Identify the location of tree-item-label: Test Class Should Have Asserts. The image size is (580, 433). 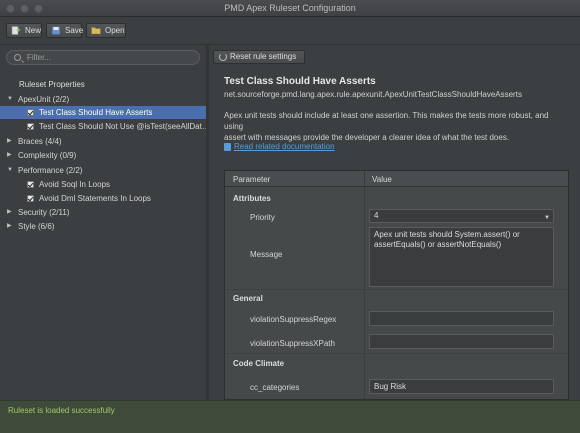
(96, 112).